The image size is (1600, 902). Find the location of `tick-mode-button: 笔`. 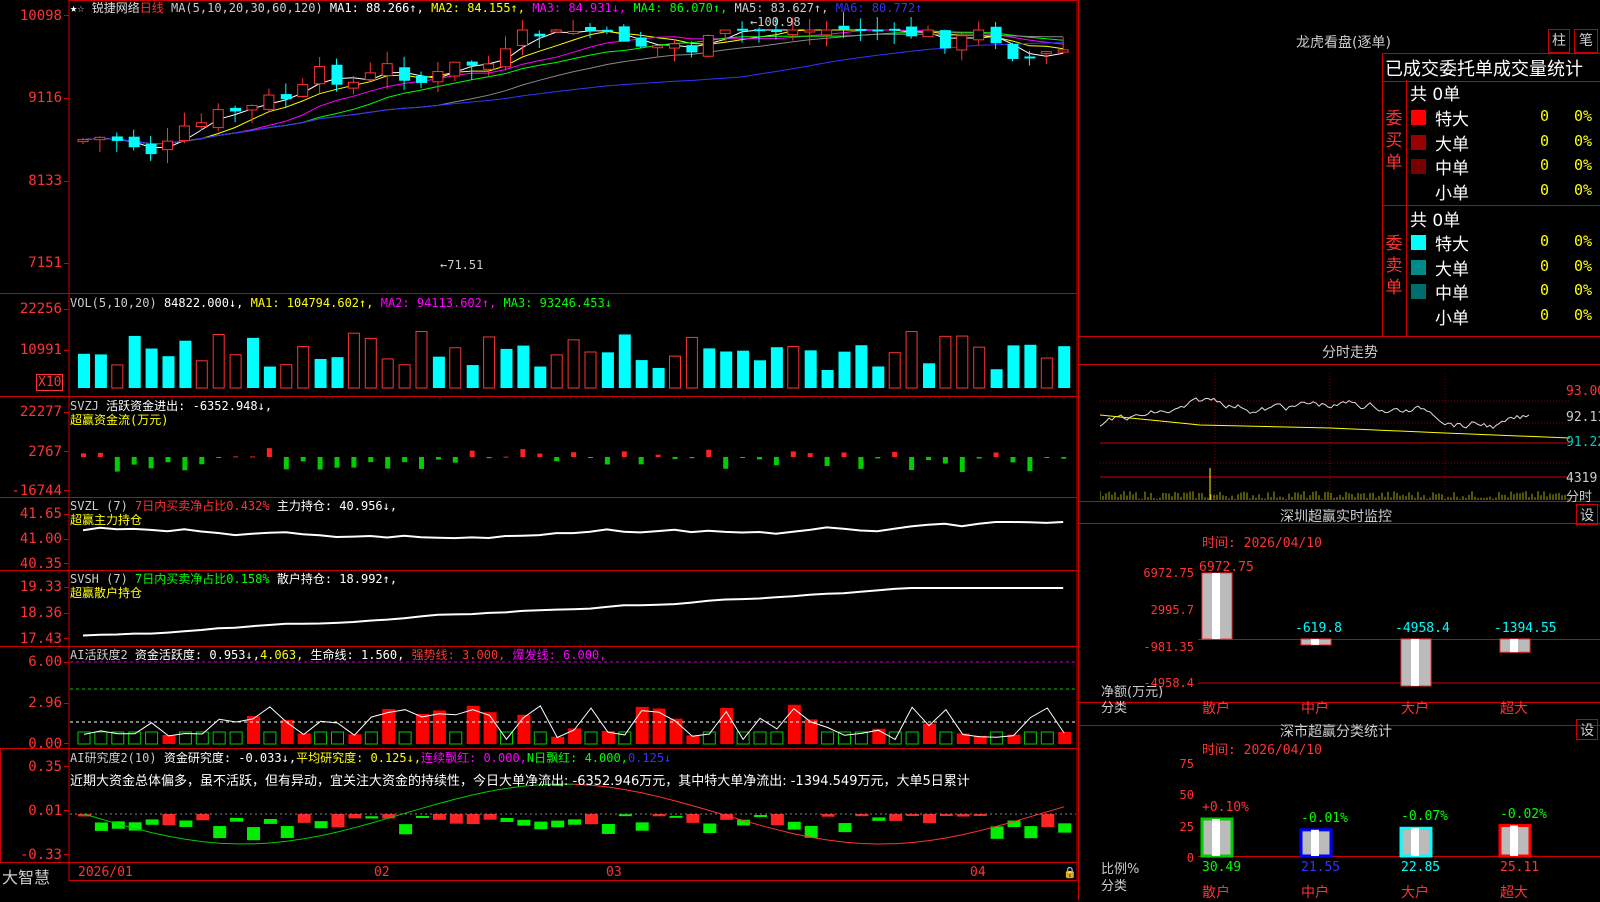

tick-mode-button: 笔 is located at coordinates (1586, 41).